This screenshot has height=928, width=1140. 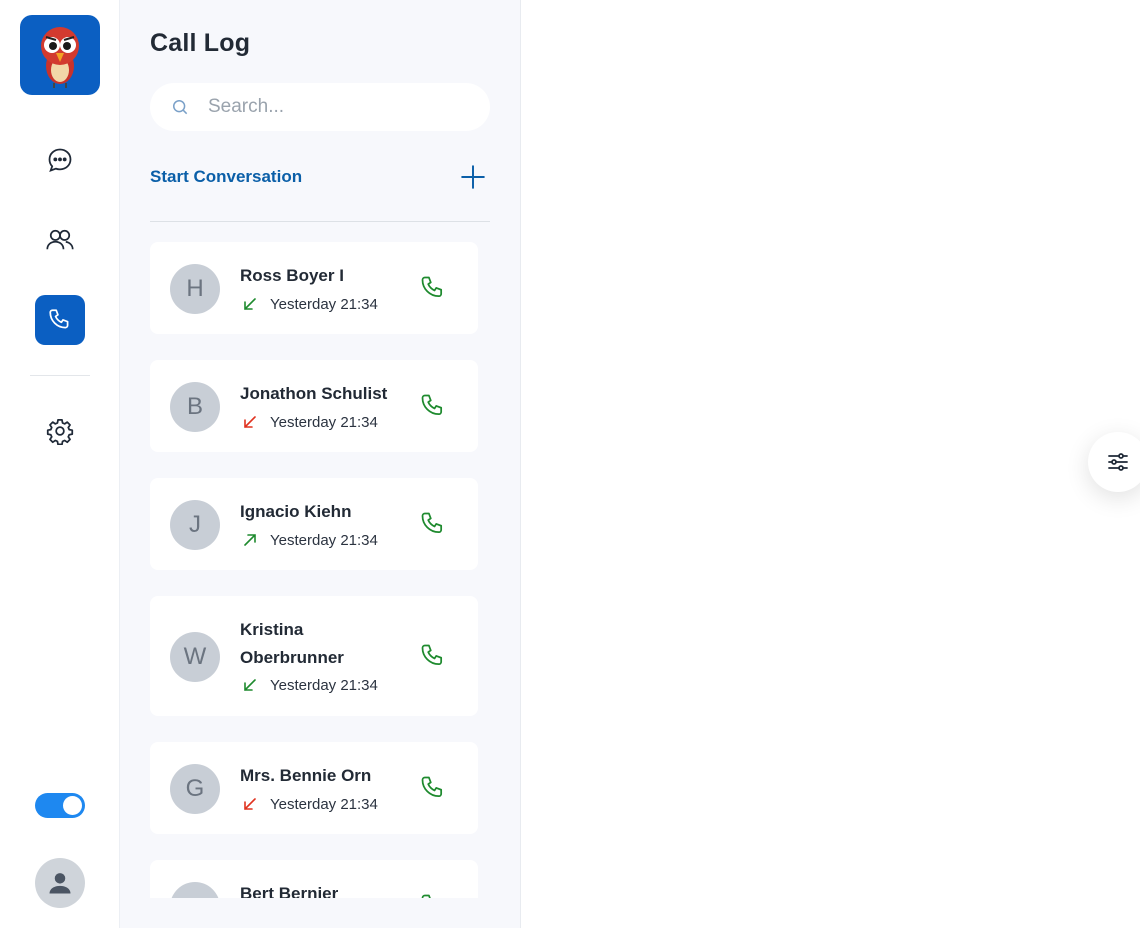 I want to click on start-conversation-link: Start Conversation, so click(x=226, y=177).